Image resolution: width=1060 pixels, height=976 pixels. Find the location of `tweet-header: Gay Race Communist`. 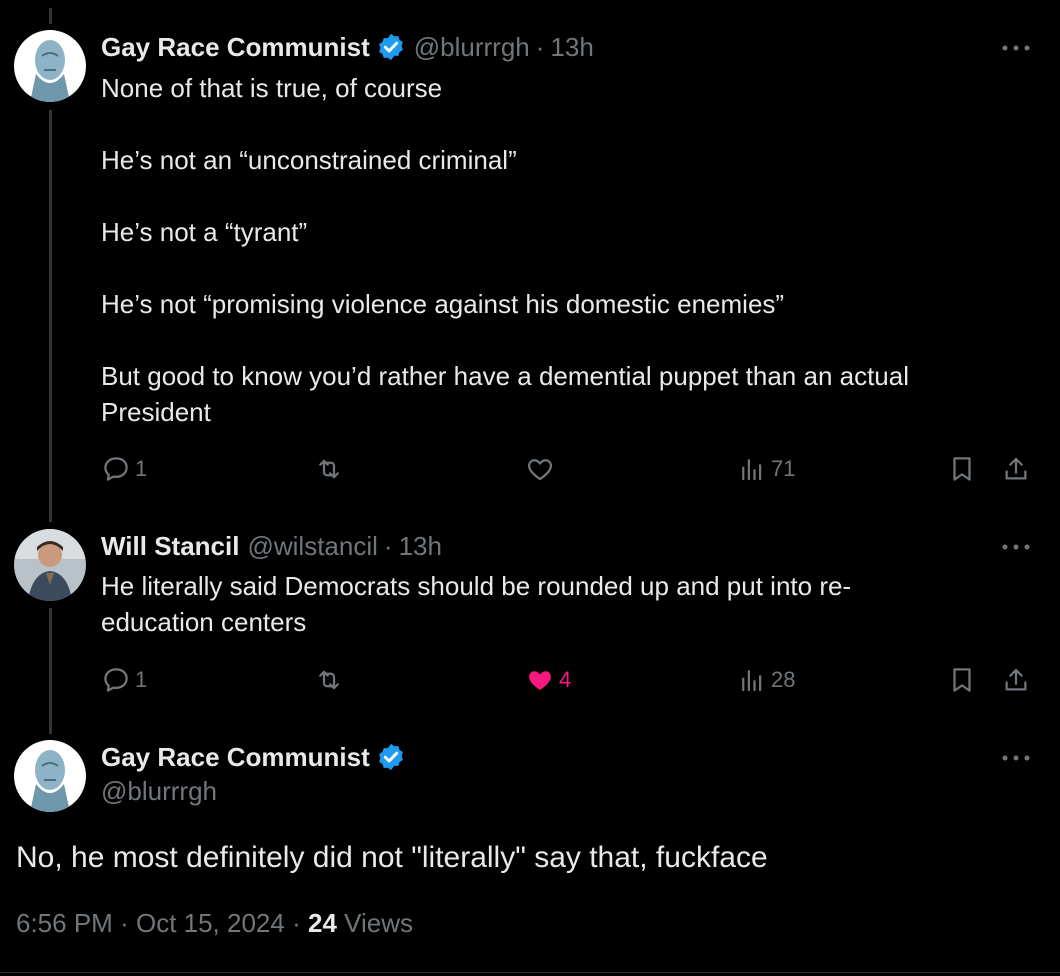

tweet-header: Gay Race Communist is located at coordinates (257, 757).